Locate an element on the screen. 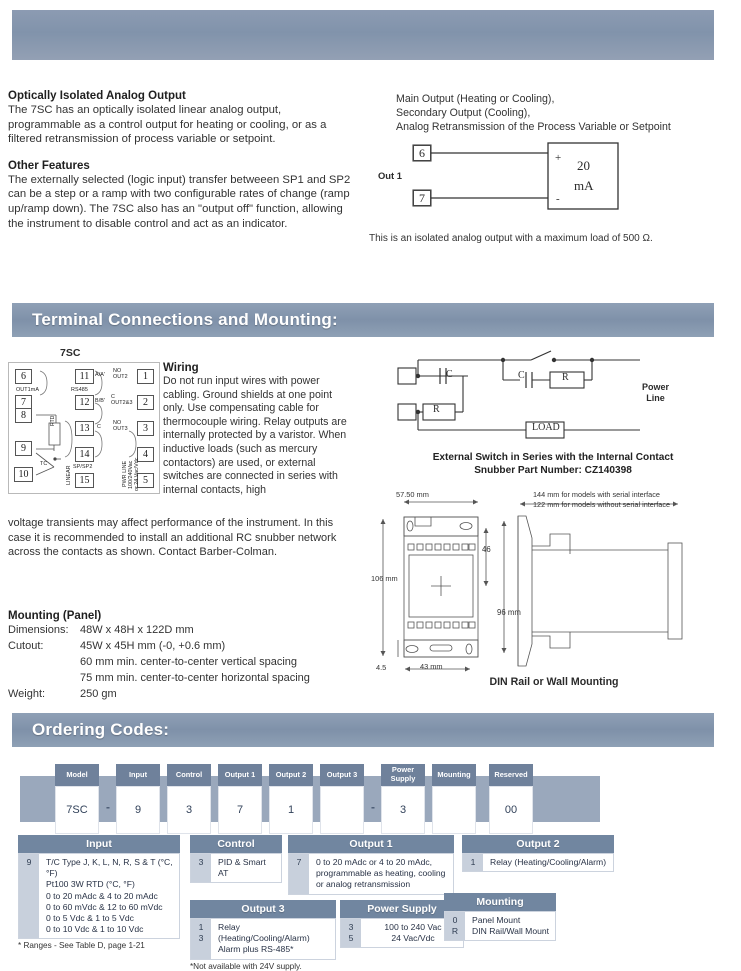 Image resolution: width=741 pixels, height=971 pixels. device-model-label: 7SC is located at coordinates (70, 353).